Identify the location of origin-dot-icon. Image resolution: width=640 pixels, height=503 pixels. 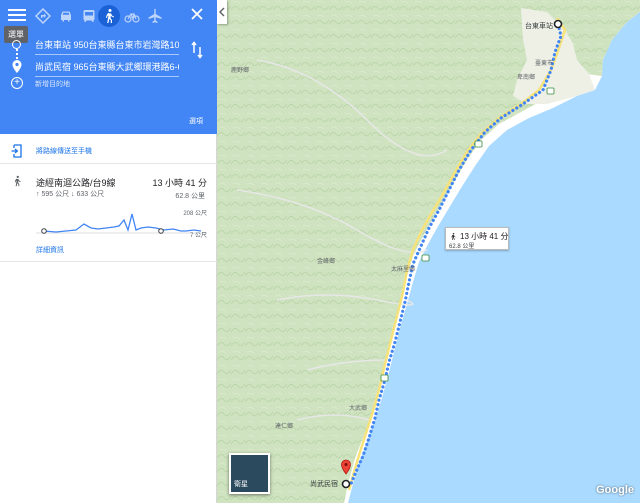
(16, 44).